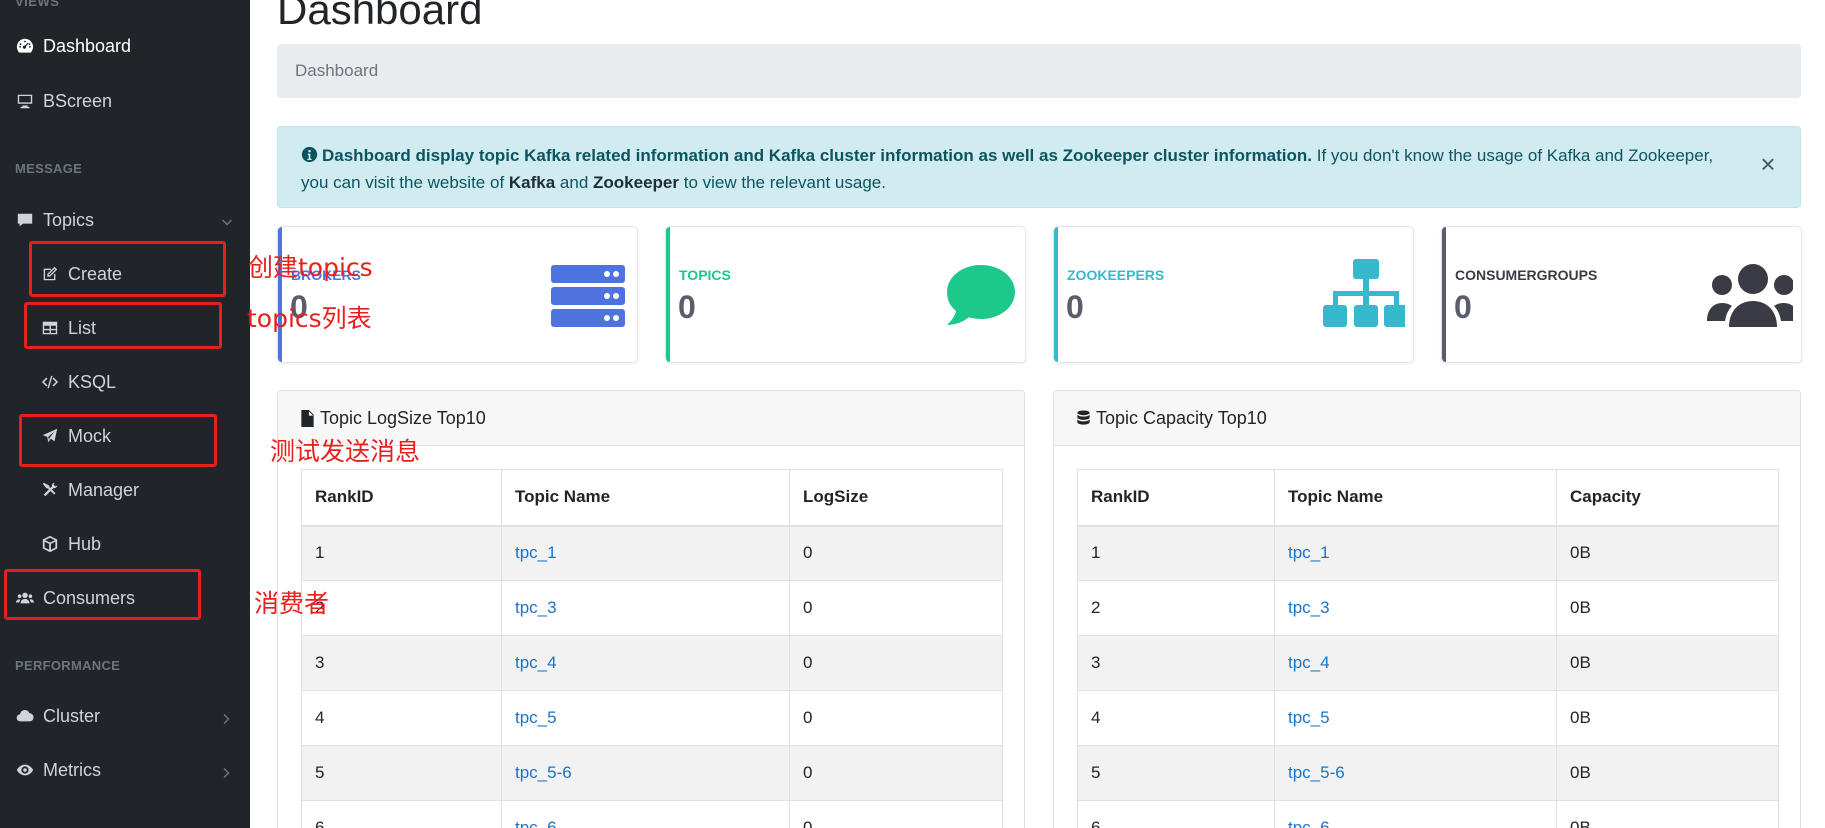  I want to click on panel-title: Topic Capacity Top10, so click(1181, 417).